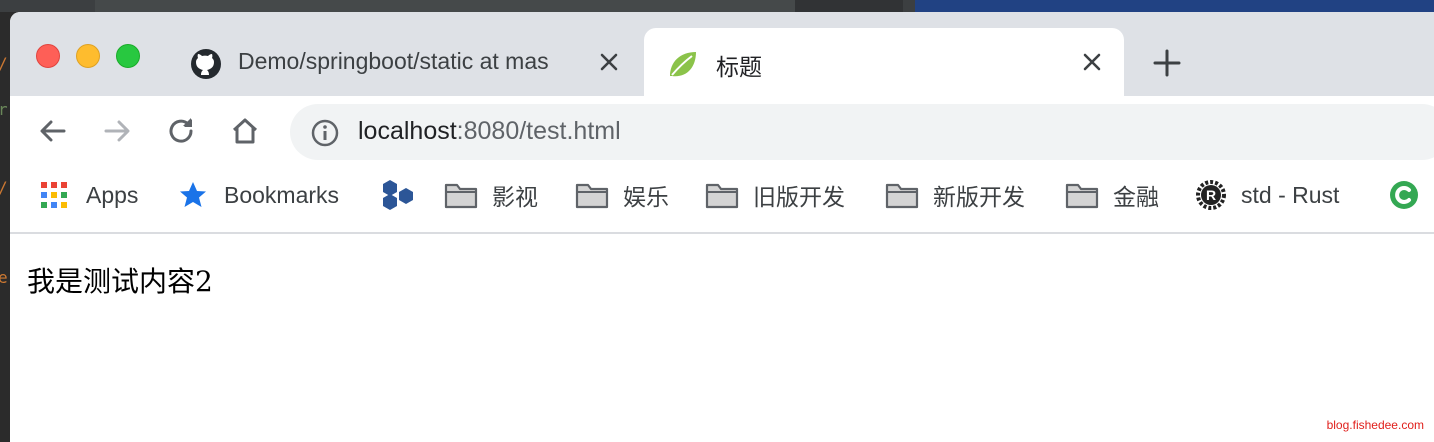 This screenshot has height=442, width=1434. Describe the element at coordinates (112, 194) in the screenshot. I see `bookmark-label: Apps` at that location.